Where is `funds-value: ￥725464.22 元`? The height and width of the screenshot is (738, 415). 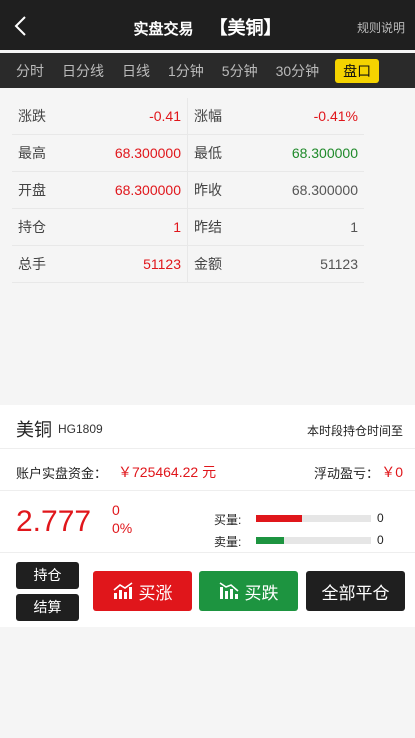
funds-value: ￥725464.22 元 is located at coordinates (167, 472).